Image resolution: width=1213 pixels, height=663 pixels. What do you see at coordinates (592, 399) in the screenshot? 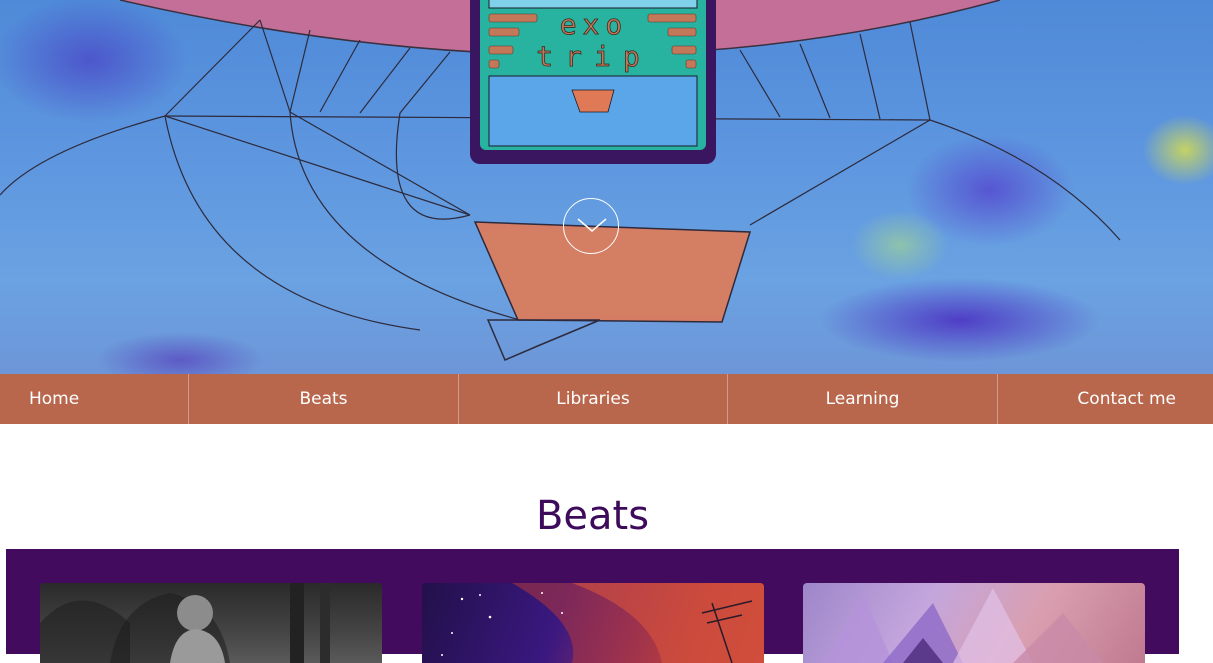
I see `nav-item-libraries: Libraries` at bounding box center [592, 399].